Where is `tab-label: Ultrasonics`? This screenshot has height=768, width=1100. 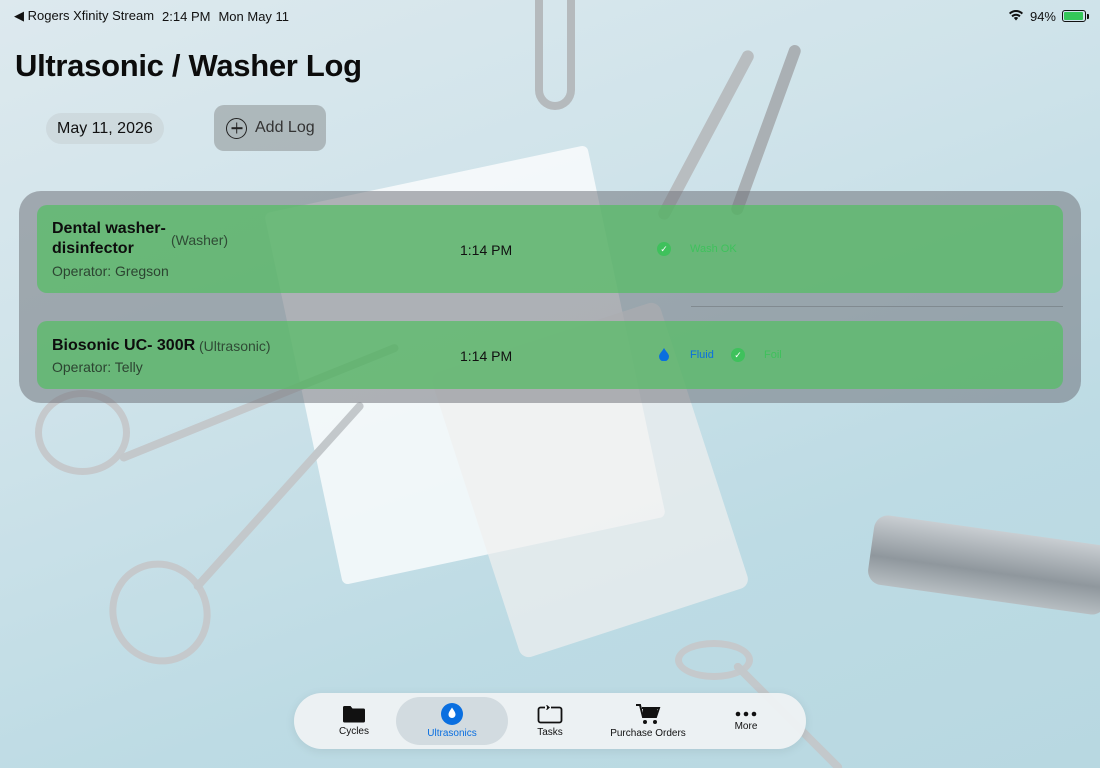
tab-label: Ultrasonics is located at coordinates (452, 733).